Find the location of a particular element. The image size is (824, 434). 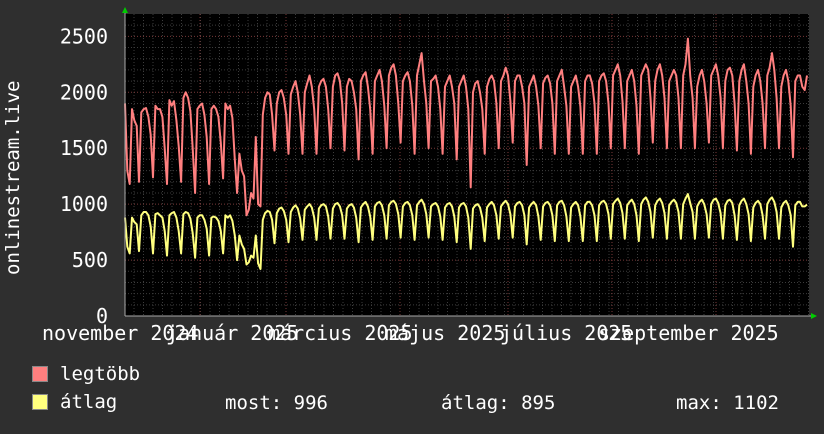

stat-now: most: 996 is located at coordinates (276, 403).